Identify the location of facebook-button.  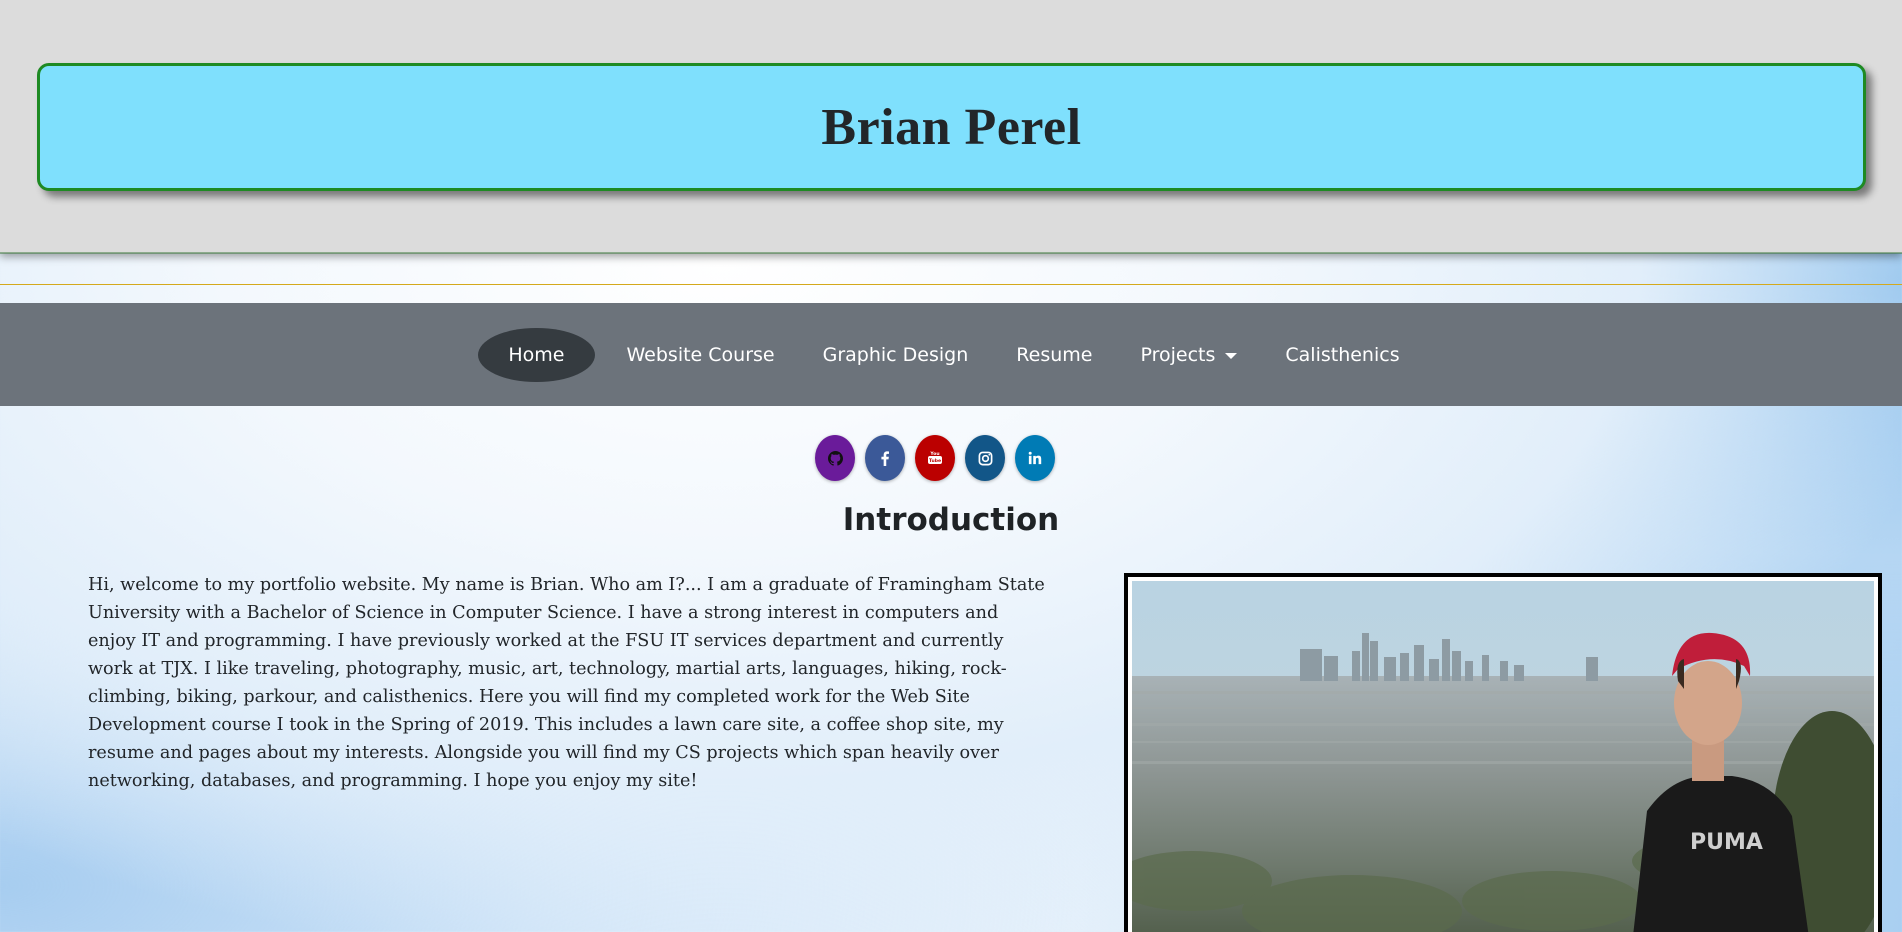
(885, 458).